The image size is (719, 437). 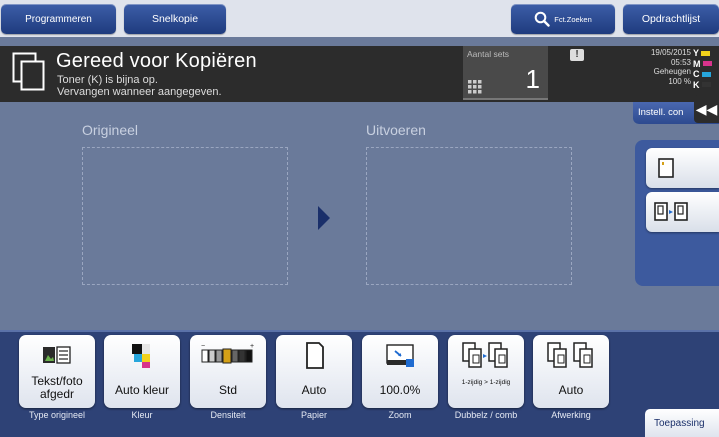 I want to click on zoom-button: 100.0%, so click(x=400, y=371).